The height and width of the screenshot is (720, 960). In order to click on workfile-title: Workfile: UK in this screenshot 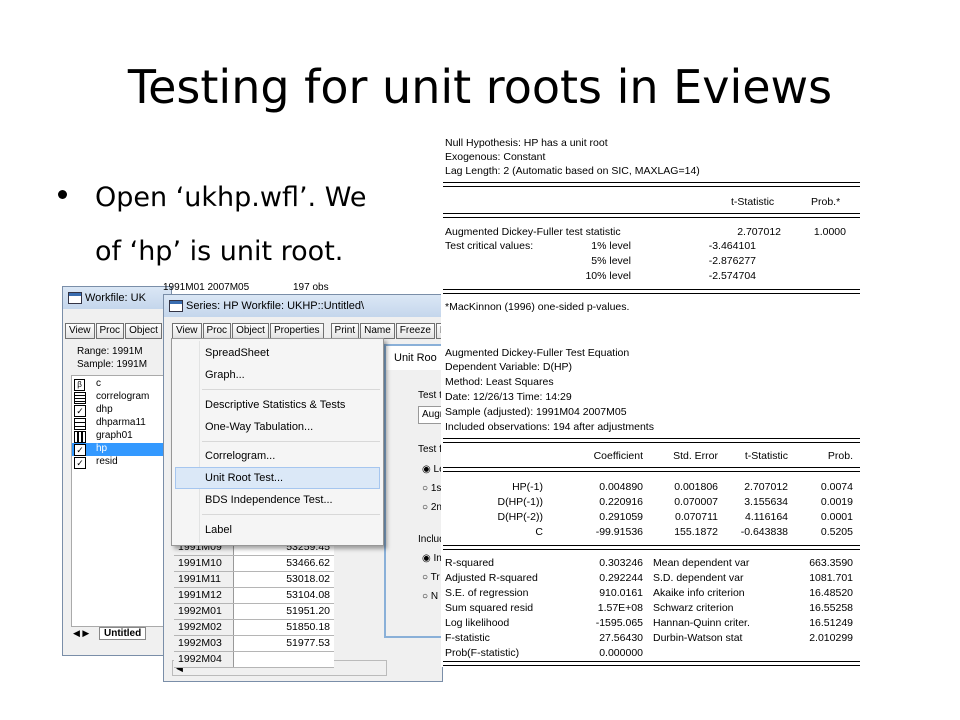, I will do `click(115, 298)`.